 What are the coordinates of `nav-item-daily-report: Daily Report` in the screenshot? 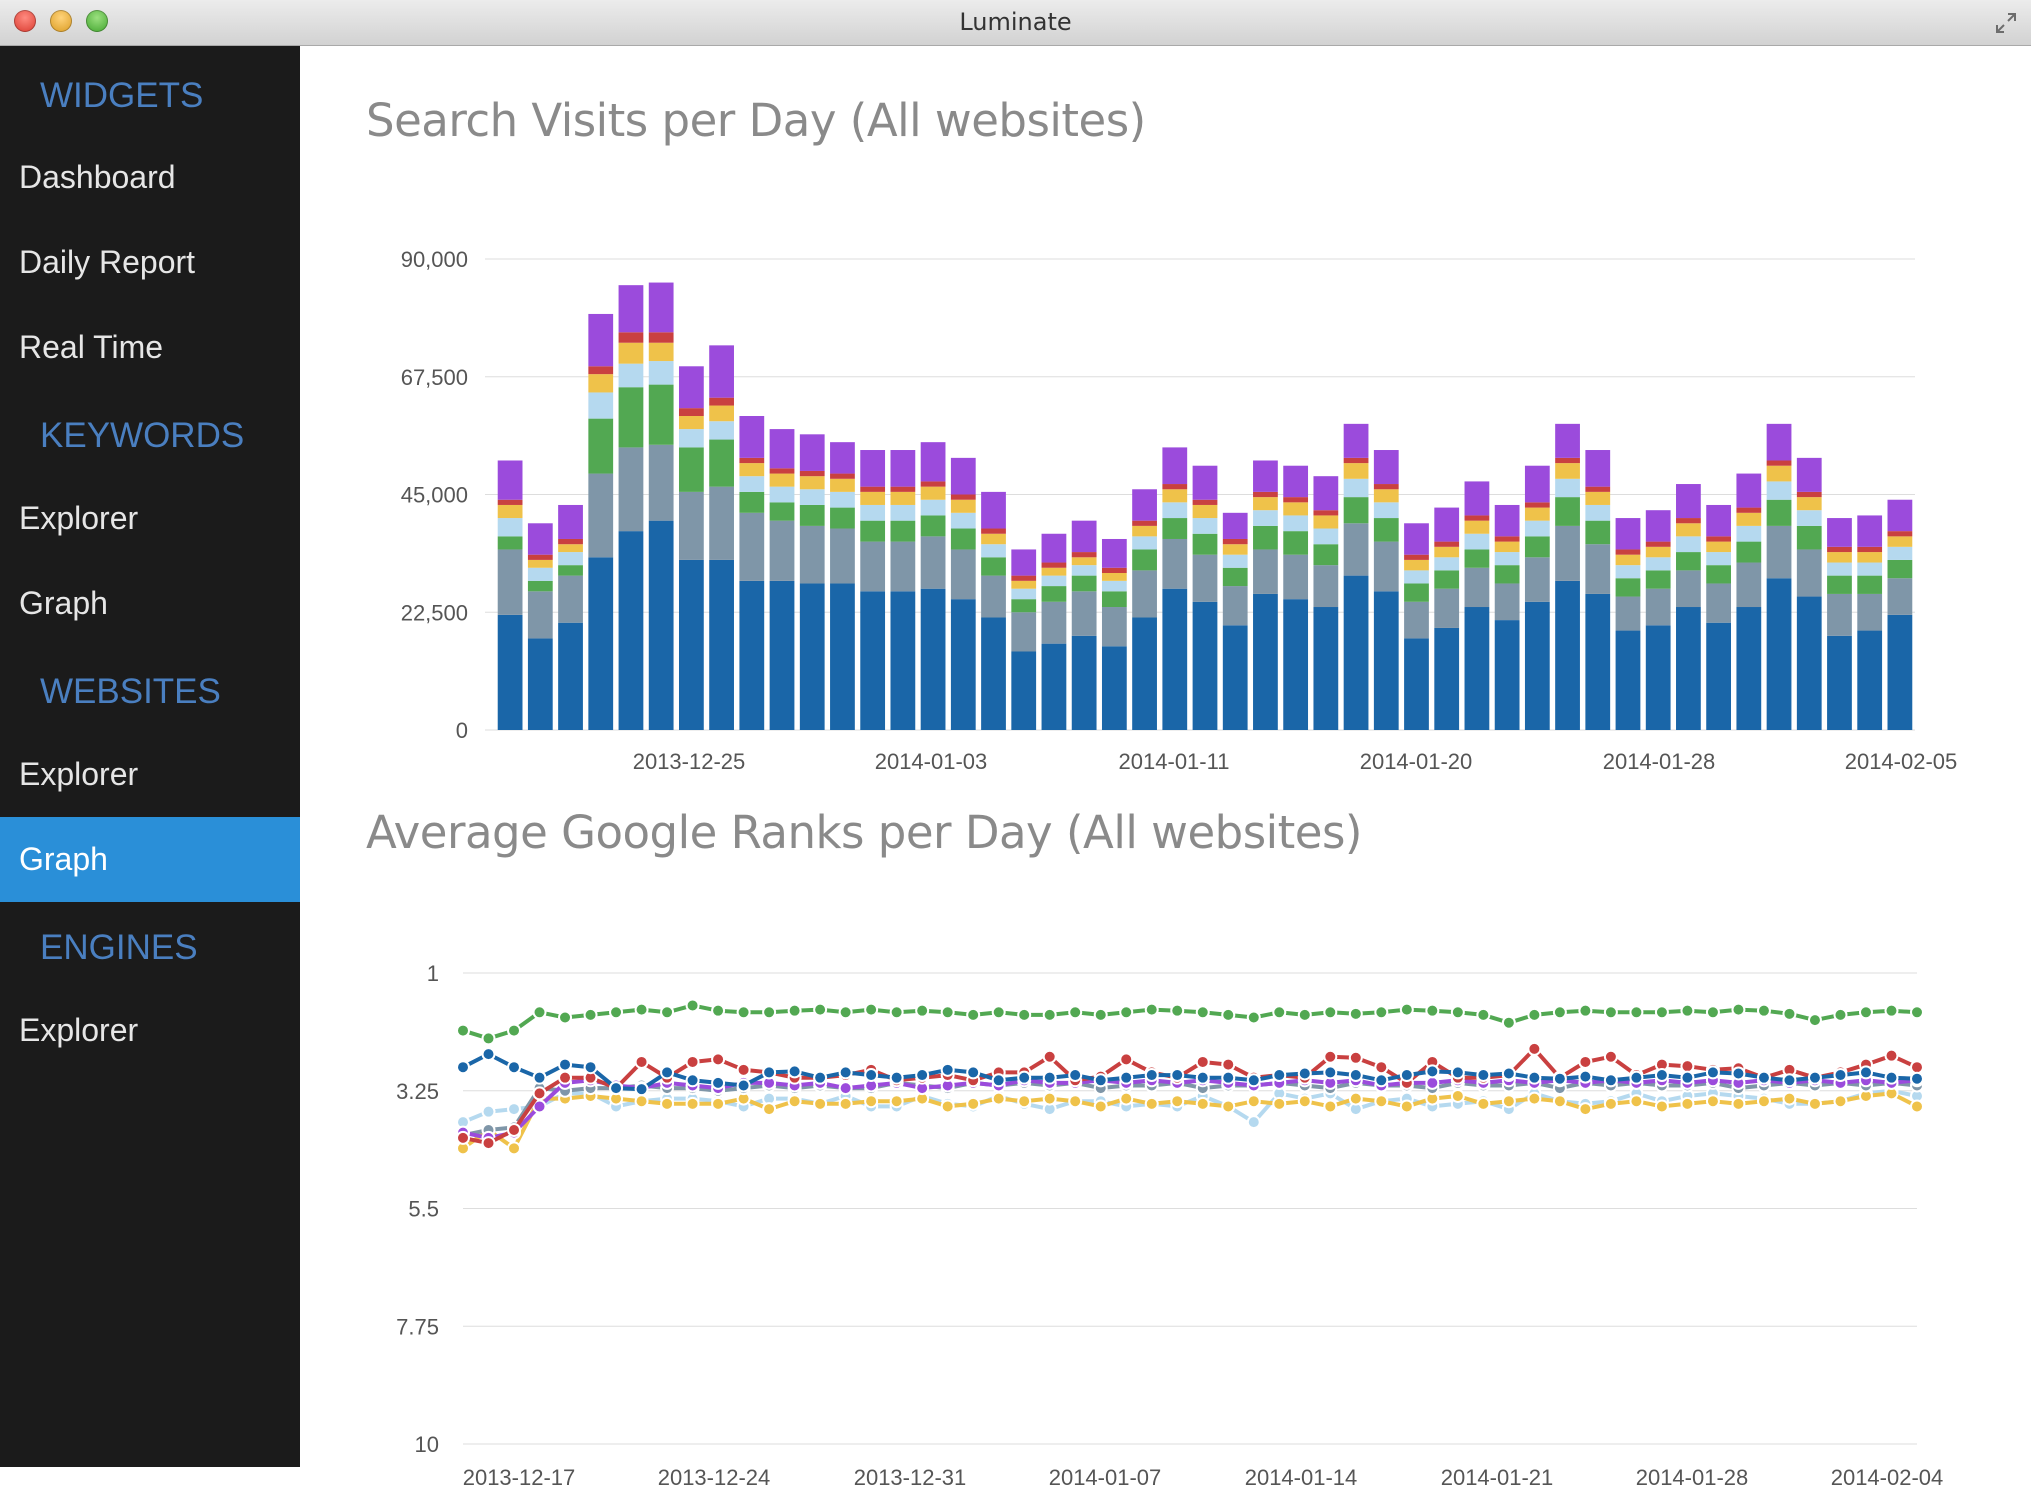 It's located at (150, 262).